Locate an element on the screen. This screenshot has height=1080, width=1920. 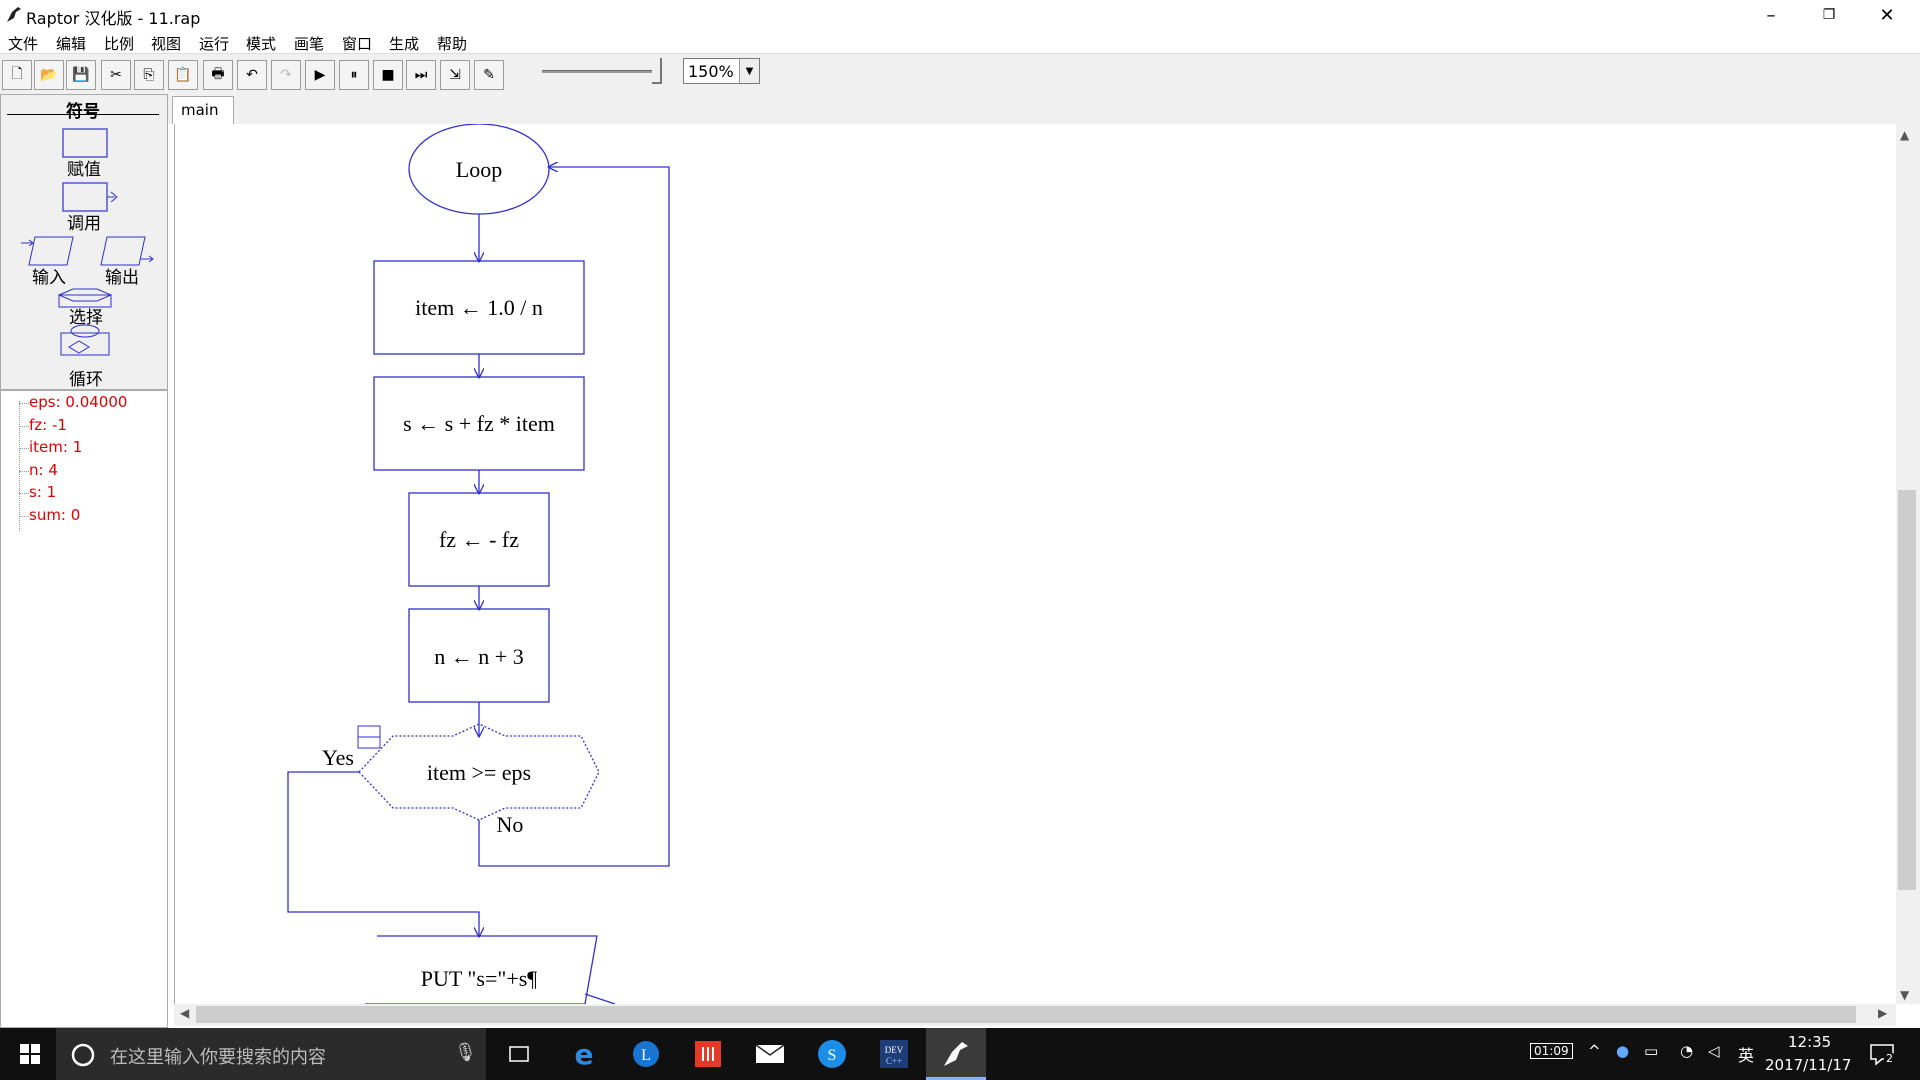
step3-label: fz ← - fz is located at coordinates (479, 539).